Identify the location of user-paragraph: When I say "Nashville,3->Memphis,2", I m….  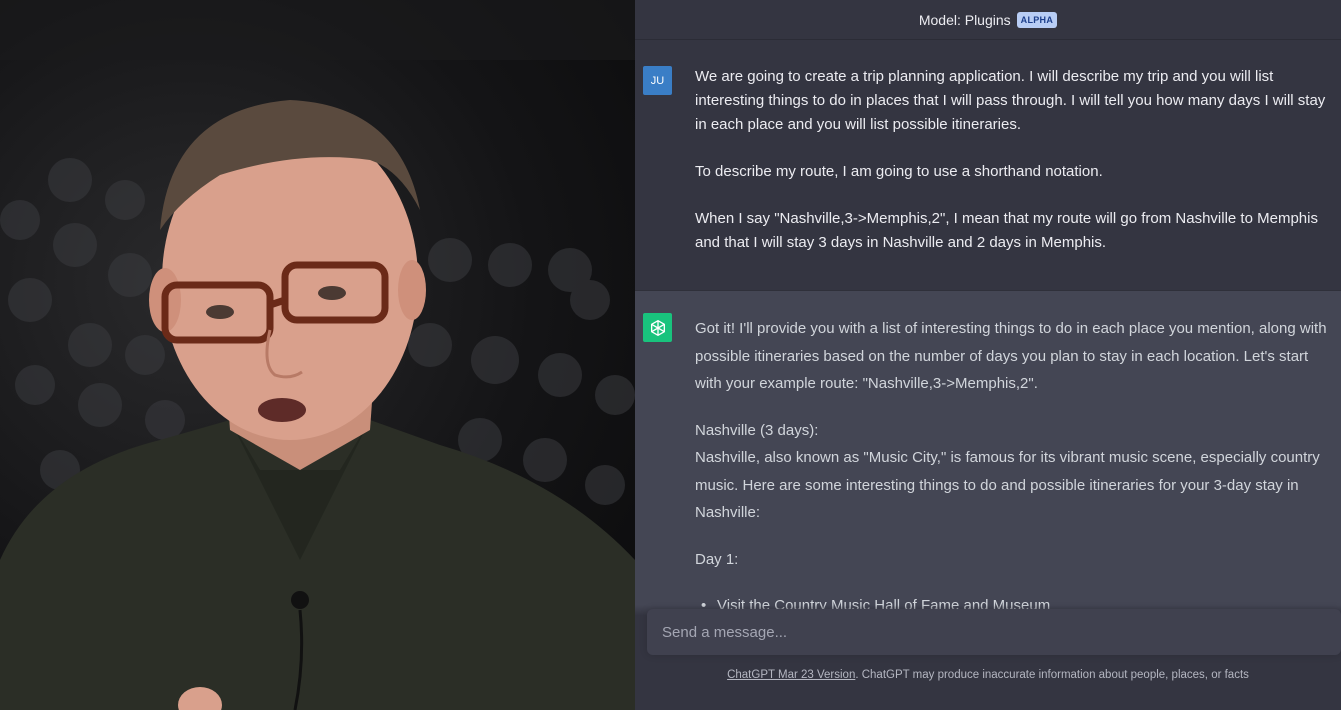
(1006, 230).